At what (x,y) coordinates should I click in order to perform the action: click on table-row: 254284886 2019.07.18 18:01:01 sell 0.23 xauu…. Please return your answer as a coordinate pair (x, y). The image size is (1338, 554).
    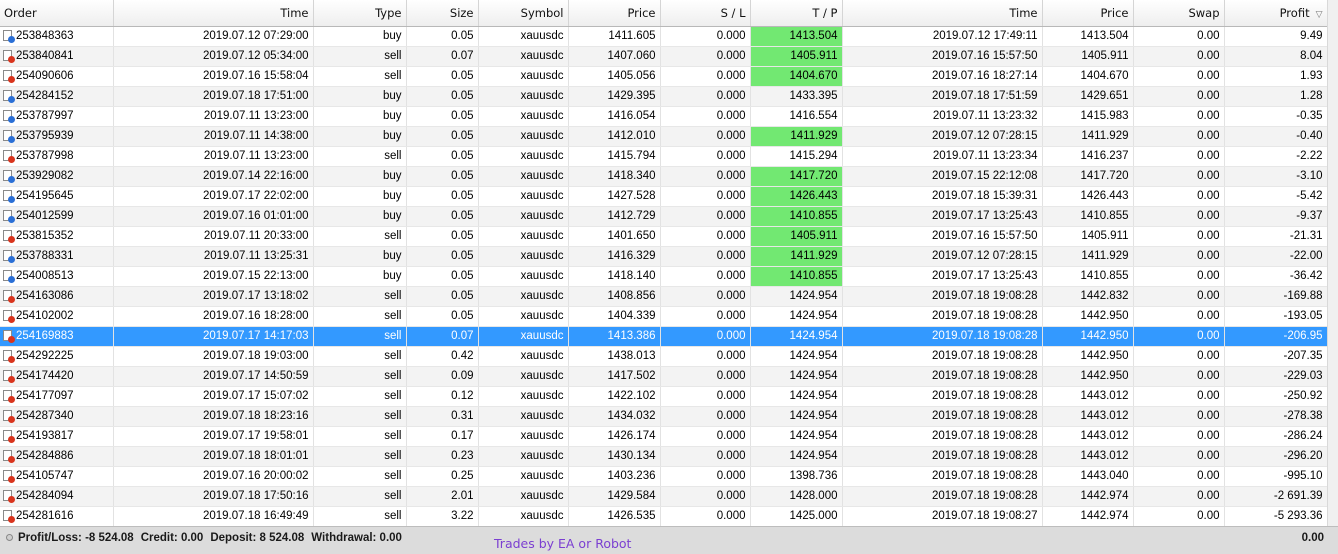
    Looking at the image, I should click on (663, 456).